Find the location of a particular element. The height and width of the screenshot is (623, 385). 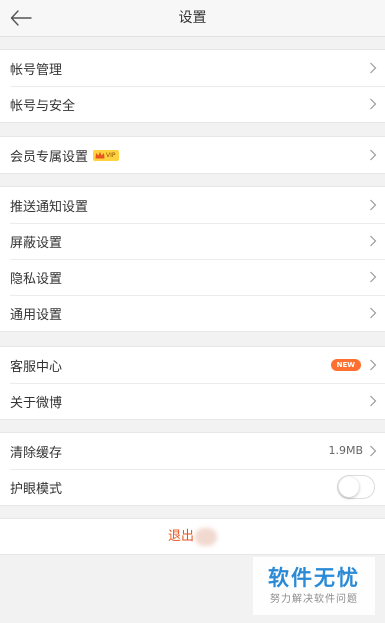

storage-section: 清除缓存 1.9MB 护眼模式 is located at coordinates (192, 469).